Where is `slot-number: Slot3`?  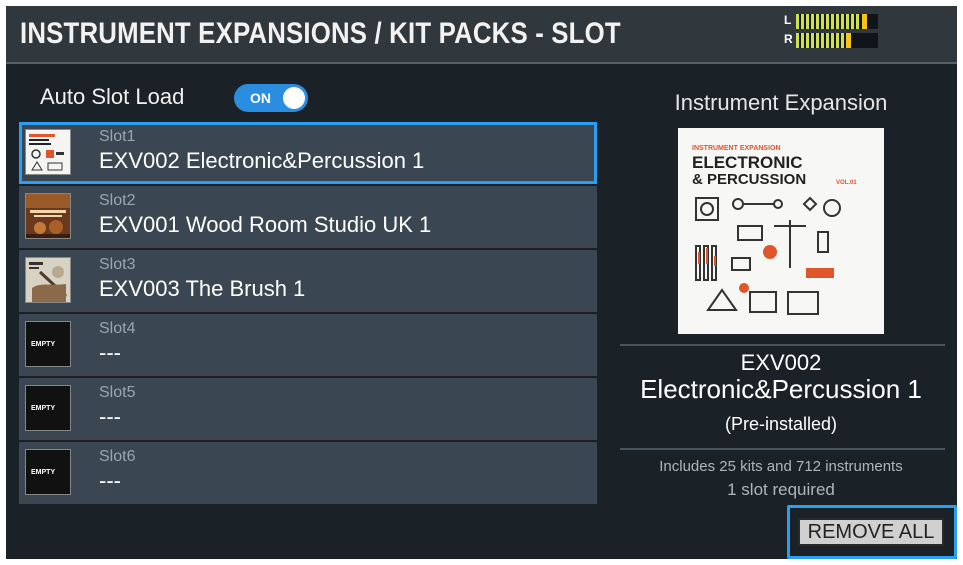 slot-number: Slot3 is located at coordinates (117, 264).